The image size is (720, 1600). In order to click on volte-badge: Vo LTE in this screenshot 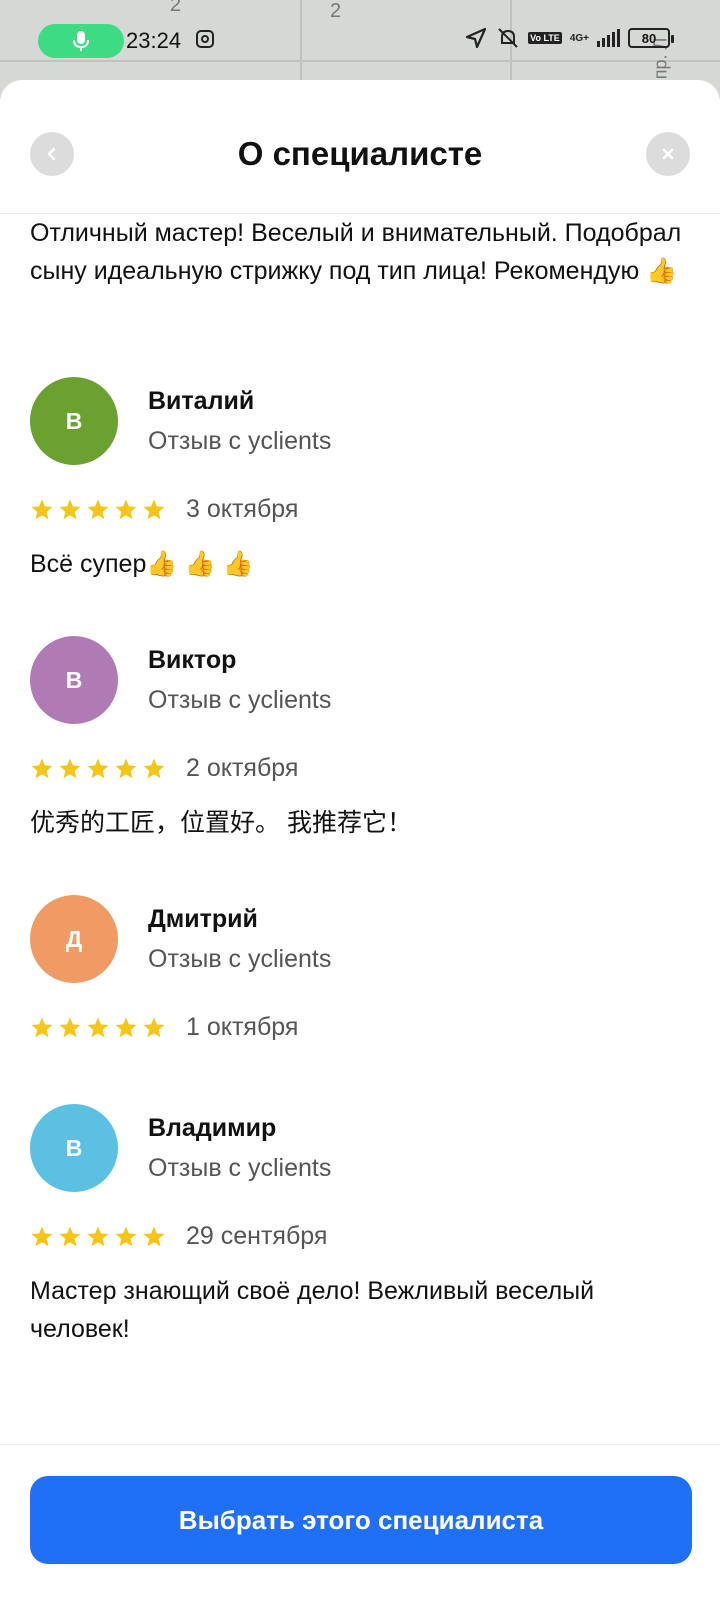, I will do `click(545, 38)`.